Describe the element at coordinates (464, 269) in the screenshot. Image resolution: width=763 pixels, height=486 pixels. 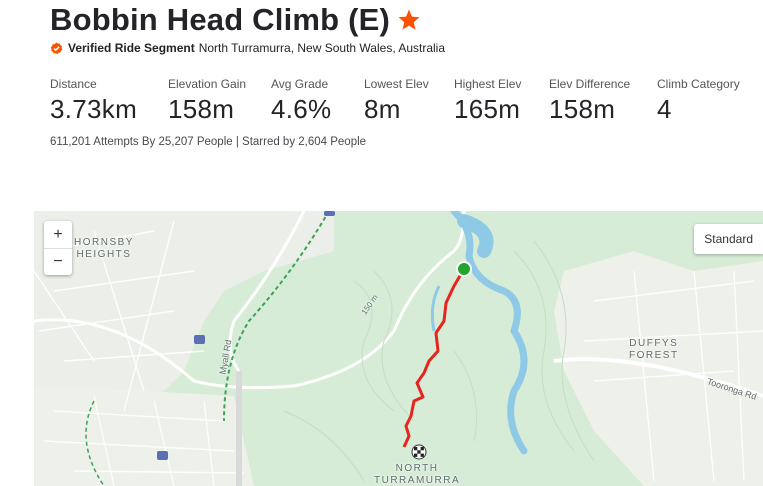
I see `start-marker-icon` at that location.